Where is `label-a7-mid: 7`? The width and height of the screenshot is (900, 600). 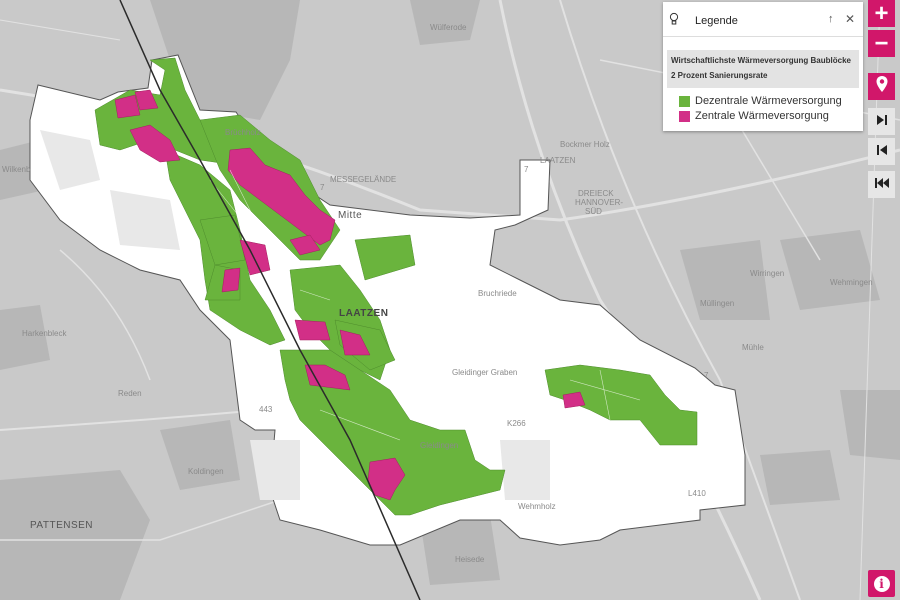 label-a7-mid: 7 is located at coordinates (322, 187).